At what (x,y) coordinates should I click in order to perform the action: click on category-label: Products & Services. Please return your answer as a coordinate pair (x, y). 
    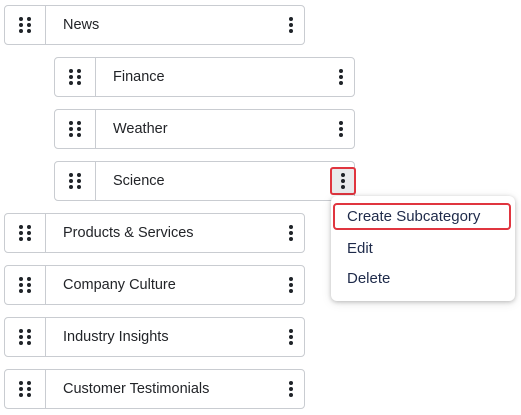
    Looking at the image, I should click on (128, 233).